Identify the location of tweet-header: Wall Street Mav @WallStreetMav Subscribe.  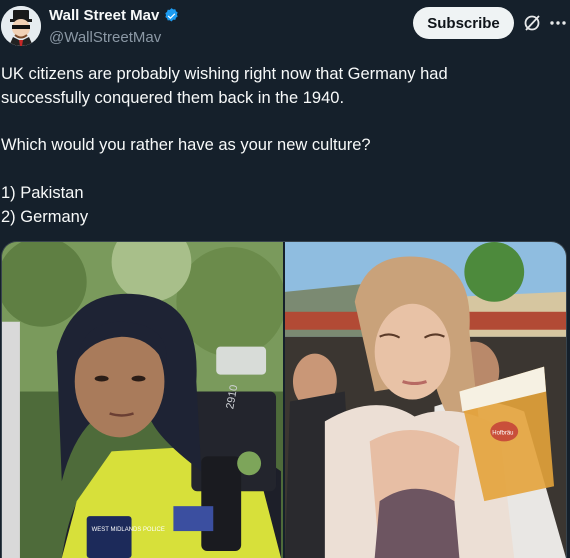
(285, 28).